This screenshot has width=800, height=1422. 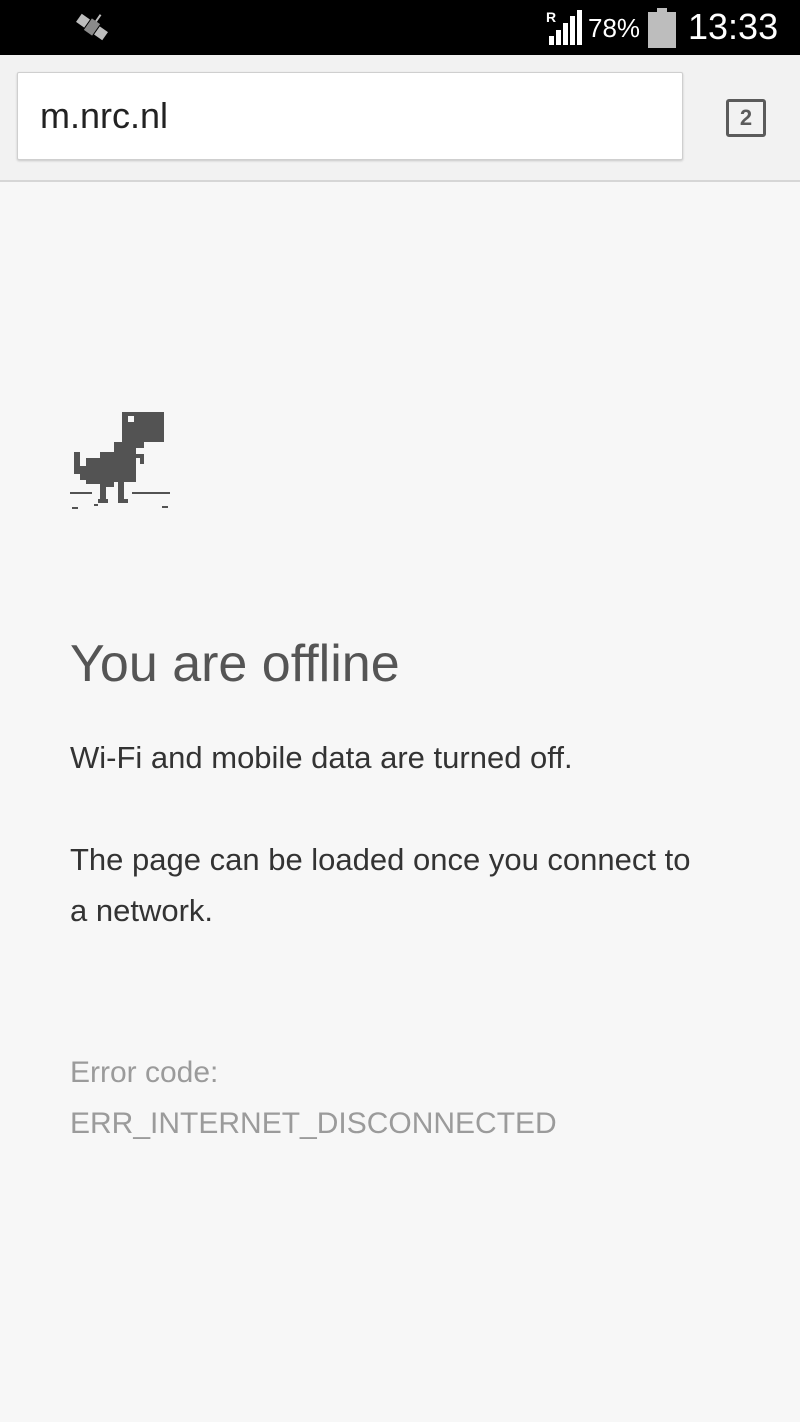 What do you see at coordinates (321, 757) in the screenshot?
I see `error-message-connectivity: Wi-Fi and mobile data are turned off.` at bounding box center [321, 757].